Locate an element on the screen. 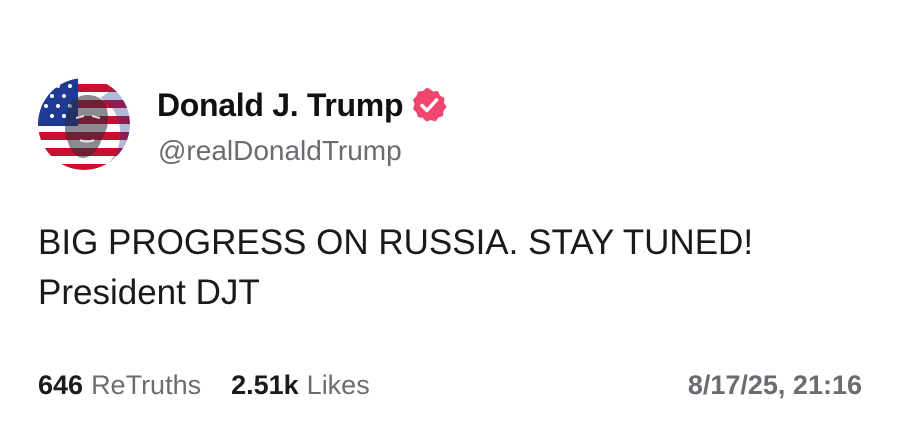 This screenshot has width=900, height=441. post-timestamp: 8/17/25, 21:16 is located at coordinates (775, 385).